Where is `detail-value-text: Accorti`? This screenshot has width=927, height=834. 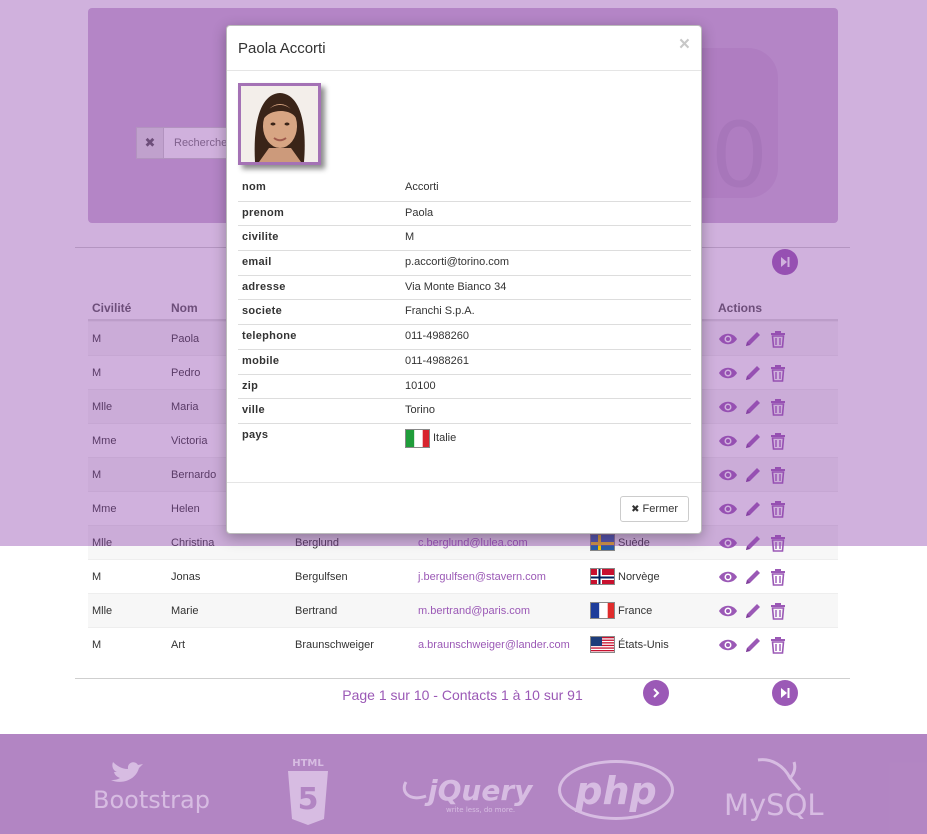
detail-value-text: Accorti is located at coordinates (422, 187).